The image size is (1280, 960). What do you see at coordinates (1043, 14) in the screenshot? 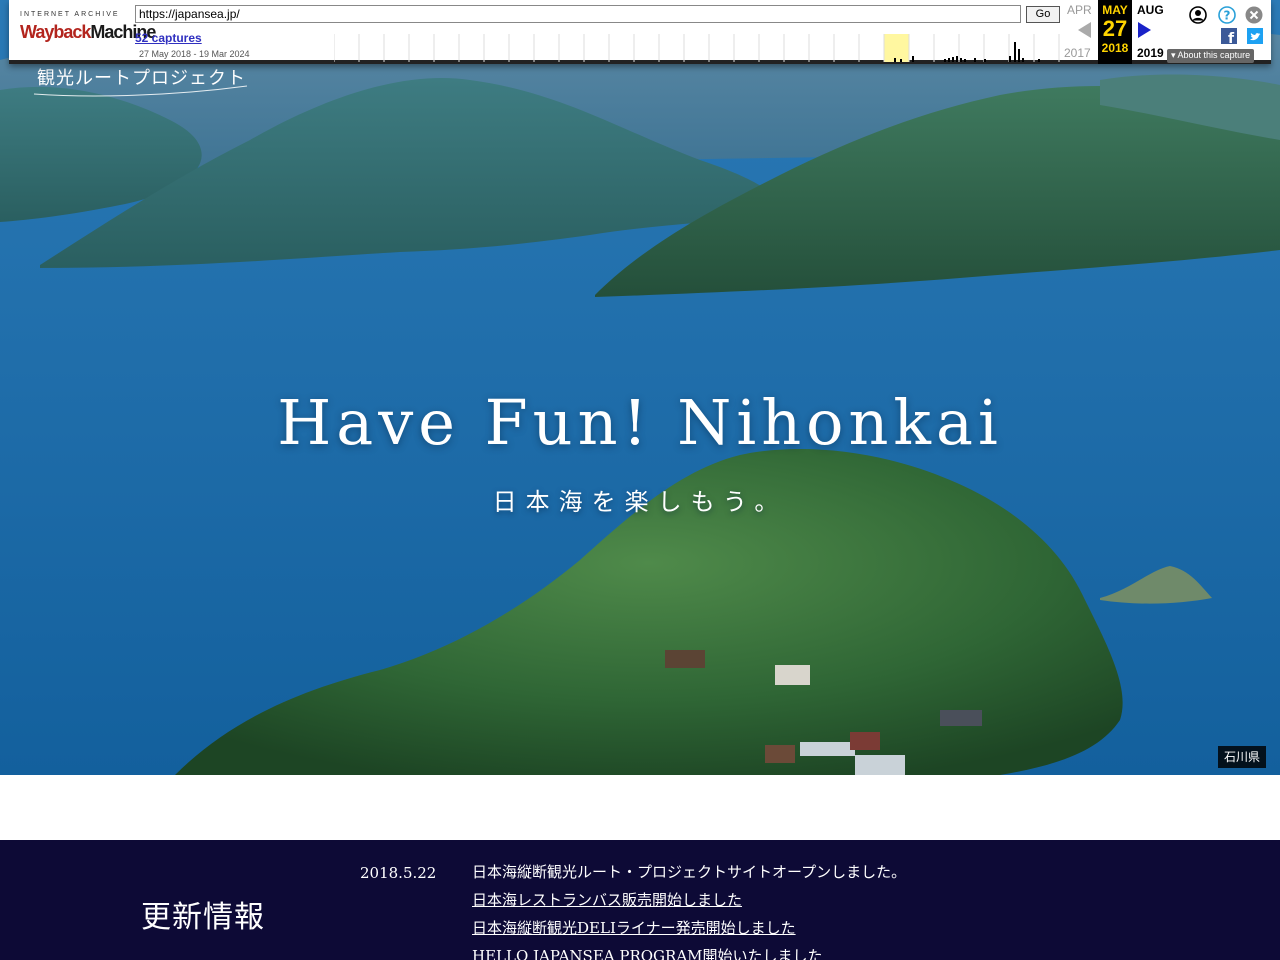
I see `wayback-go-button: Go` at bounding box center [1043, 14].